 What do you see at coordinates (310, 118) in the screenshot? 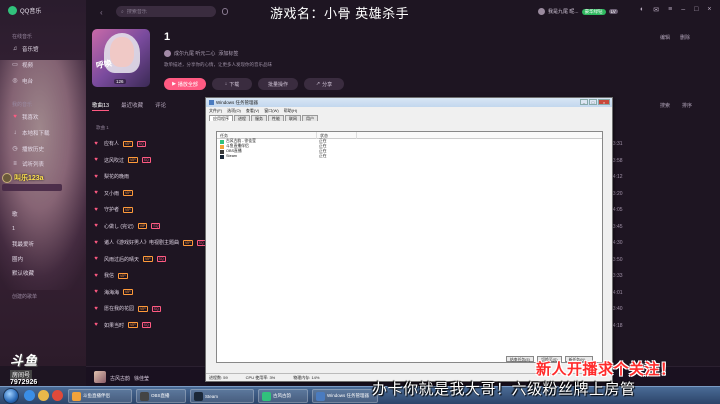
I see `tab-users: 用户` at bounding box center [310, 118].